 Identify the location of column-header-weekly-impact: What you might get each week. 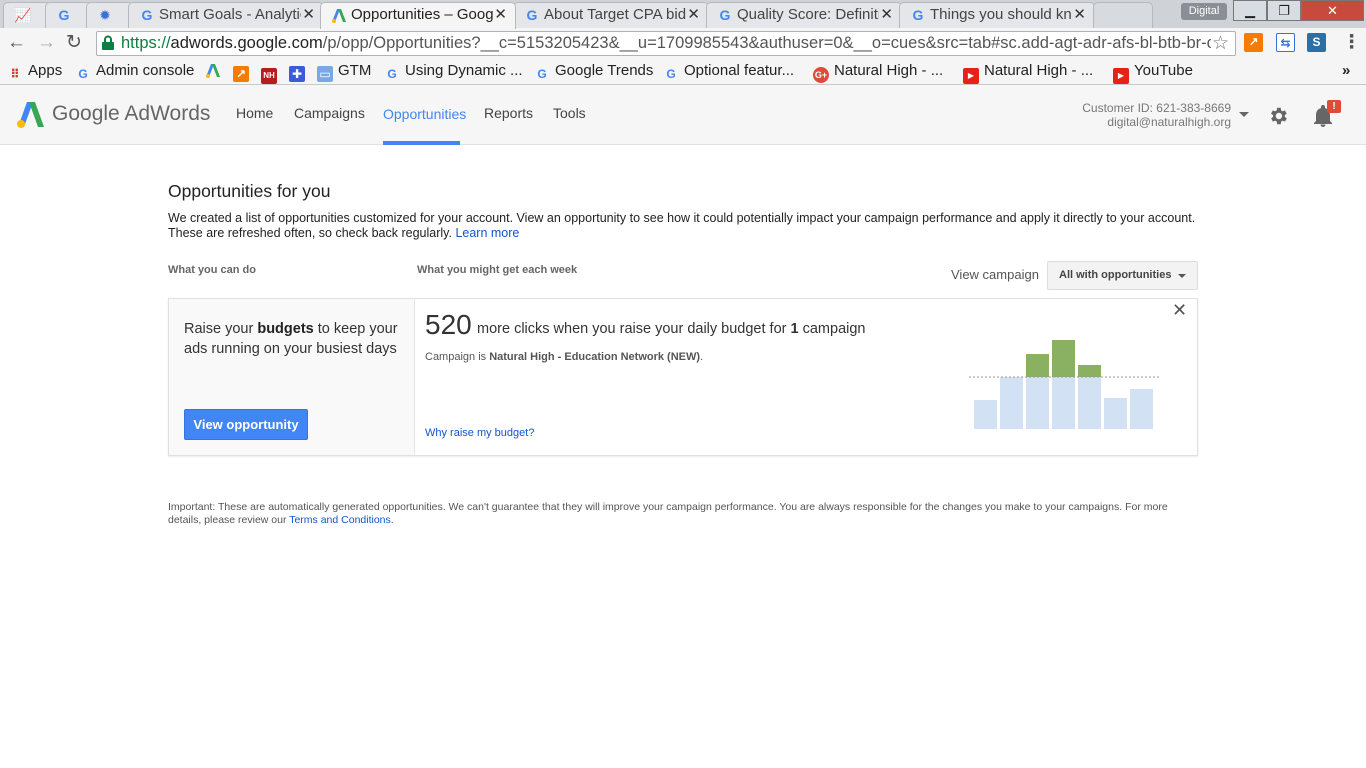
(497, 270).